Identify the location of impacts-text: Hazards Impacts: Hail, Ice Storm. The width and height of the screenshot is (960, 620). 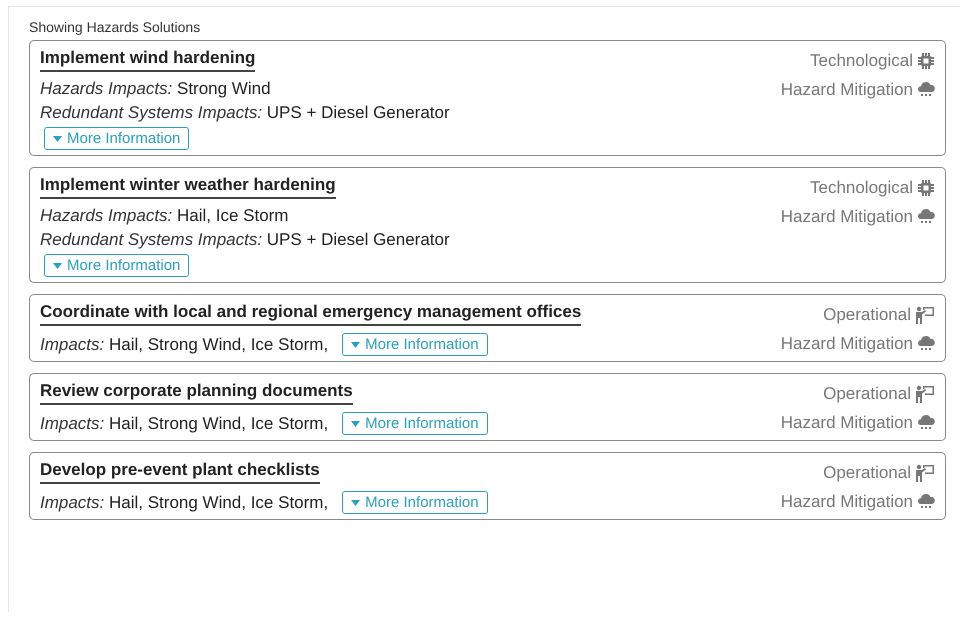
(164, 216).